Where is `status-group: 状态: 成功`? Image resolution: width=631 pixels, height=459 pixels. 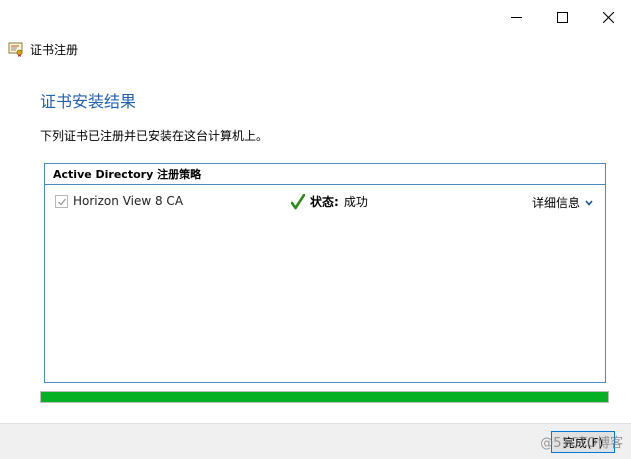 status-group: 状态: 成功 is located at coordinates (329, 201).